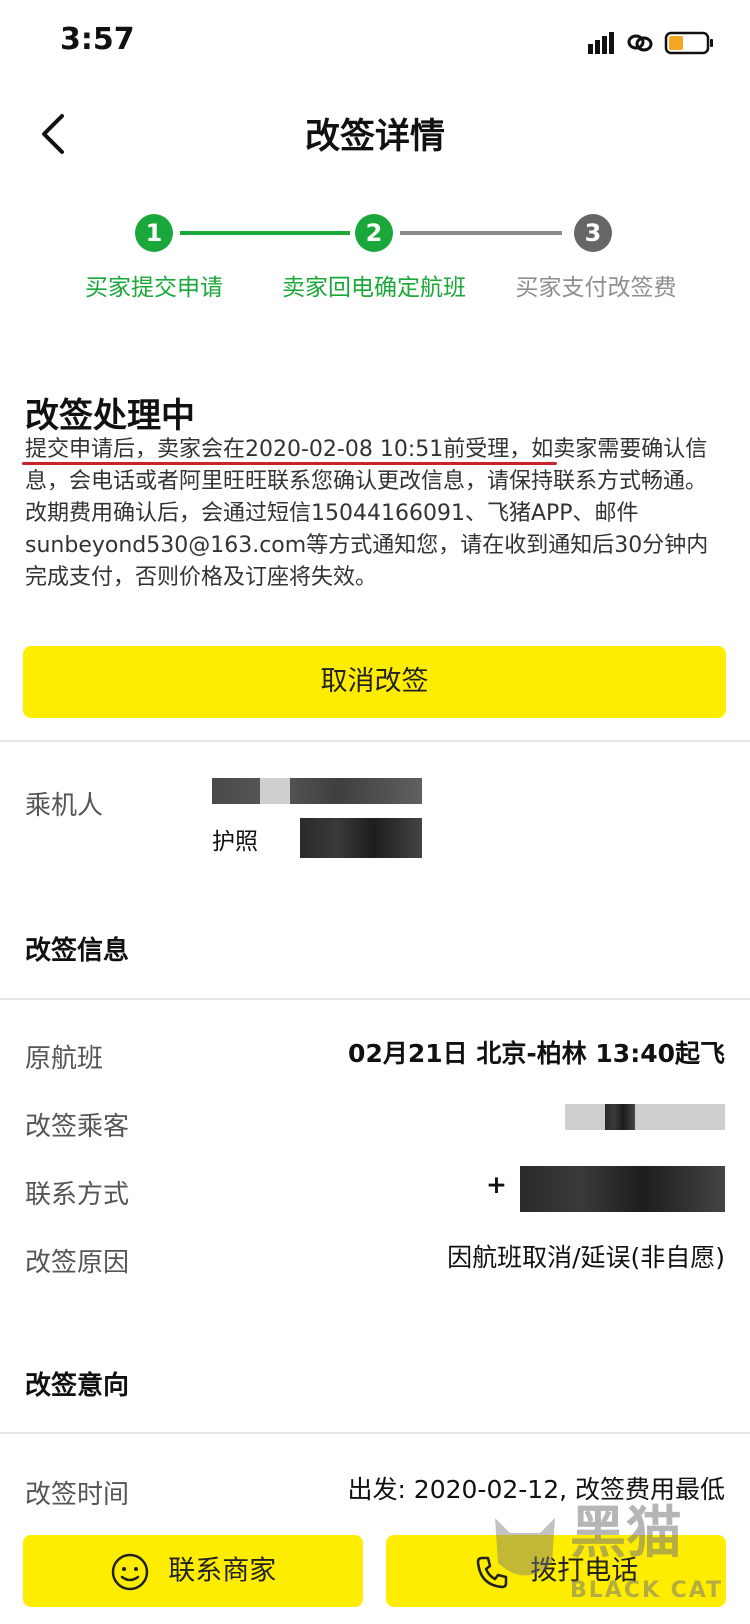 Image resolution: width=750 pixels, height=1624 pixels. What do you see at coordinates (601, 43) in the screenshot?
I see `signal-icon` at bounding box center [601, 43].